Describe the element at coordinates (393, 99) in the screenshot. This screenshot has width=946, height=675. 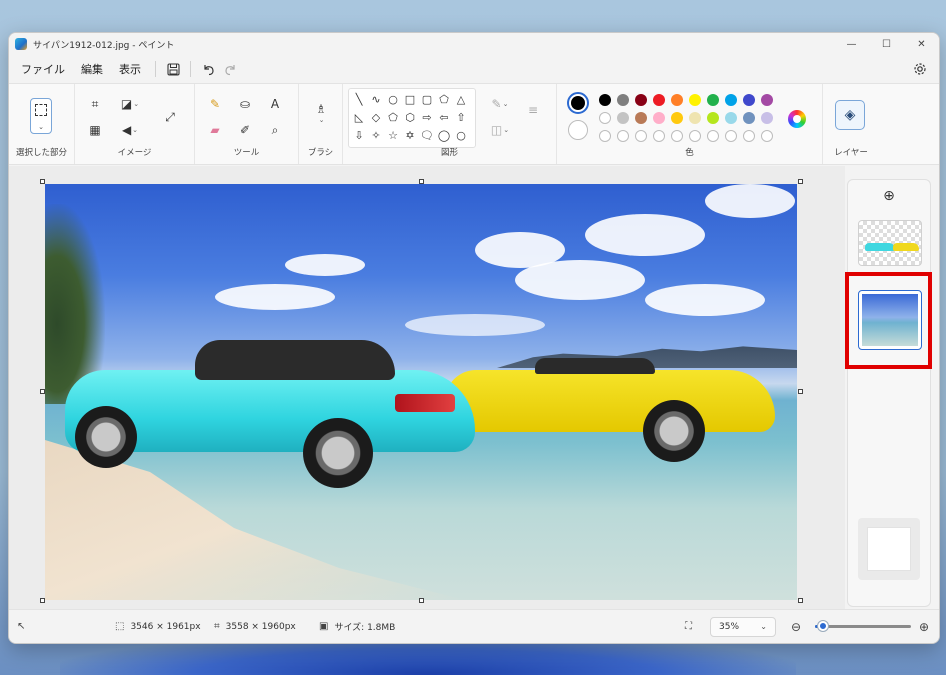
I see `oval-shape-icon: ○` at that location.